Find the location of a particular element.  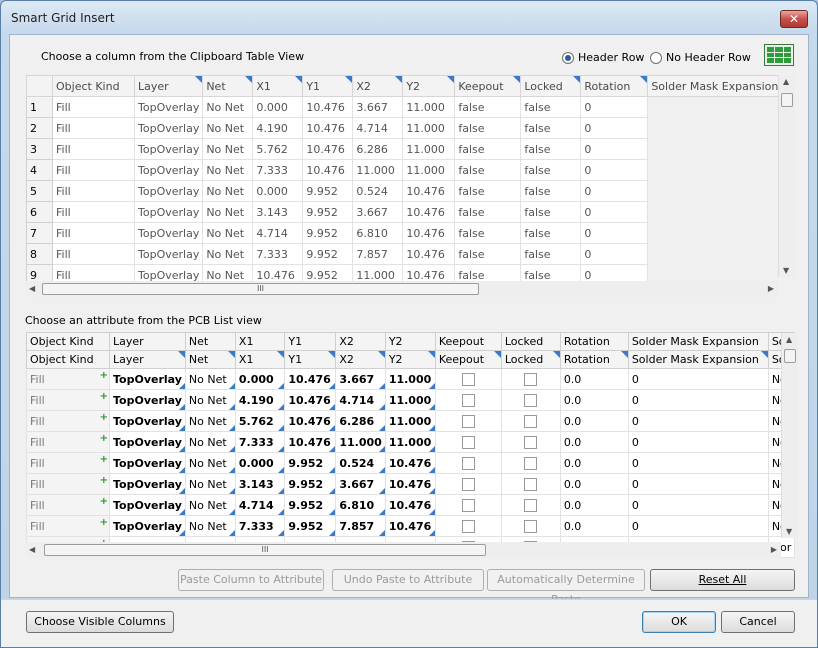

row-number: 2 is located at coordinates (39, 128).